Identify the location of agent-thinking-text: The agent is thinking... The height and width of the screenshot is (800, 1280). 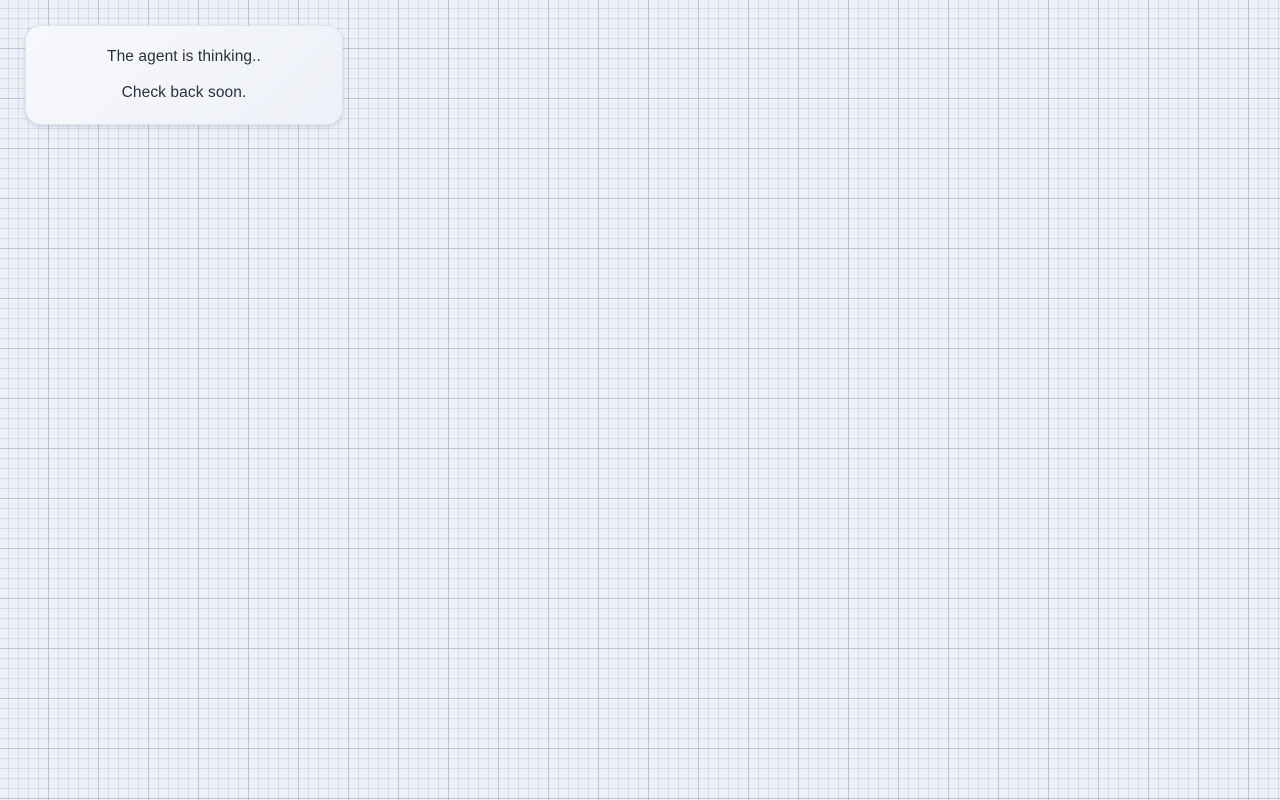
(184, 56).